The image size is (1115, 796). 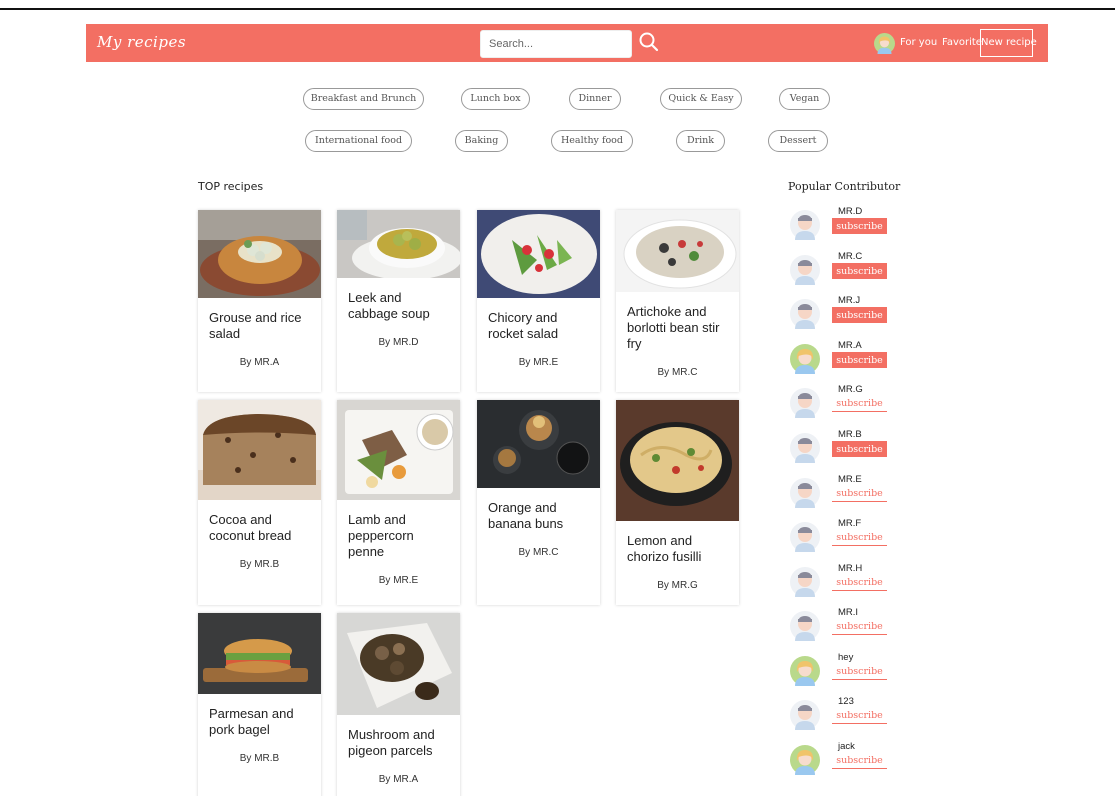 What do you see at coordinates (259, 704) in the screenshot?
I see `recipe-card: Parmesan and pork bagel By MR.B` at bounding box center [259, 704].